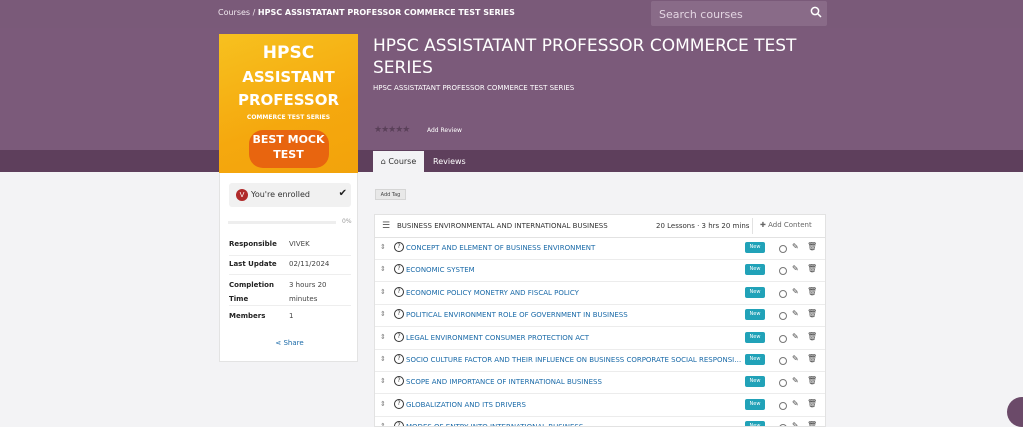 The width and height of the screenshot is (1023, 427). I want to click on tab-reviews: Reviews, so click(449, 162).